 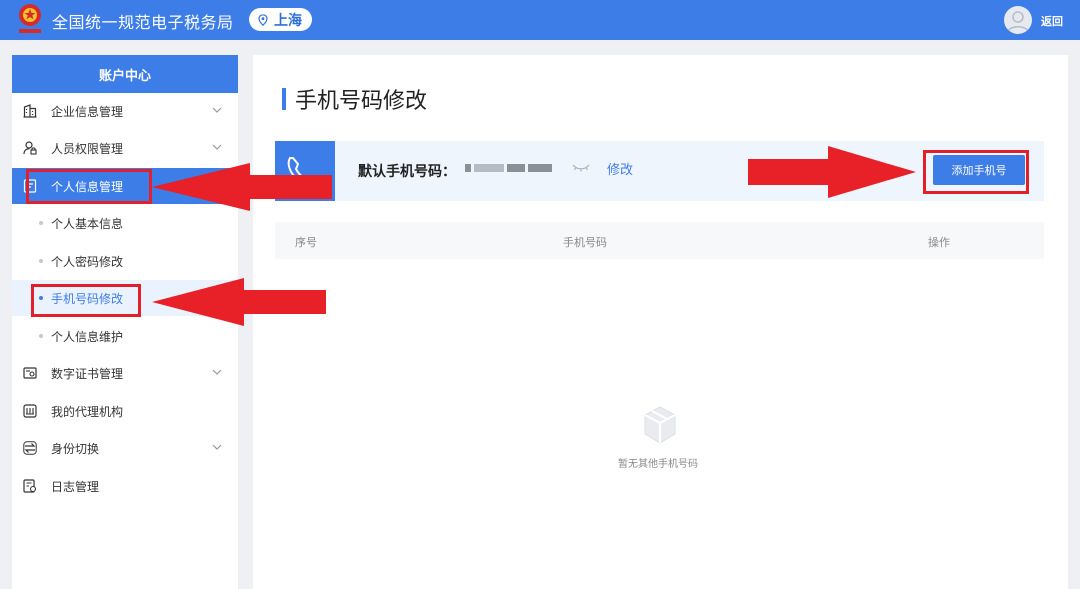 I want to click on certificate-icon, so click(x=30, y=373).